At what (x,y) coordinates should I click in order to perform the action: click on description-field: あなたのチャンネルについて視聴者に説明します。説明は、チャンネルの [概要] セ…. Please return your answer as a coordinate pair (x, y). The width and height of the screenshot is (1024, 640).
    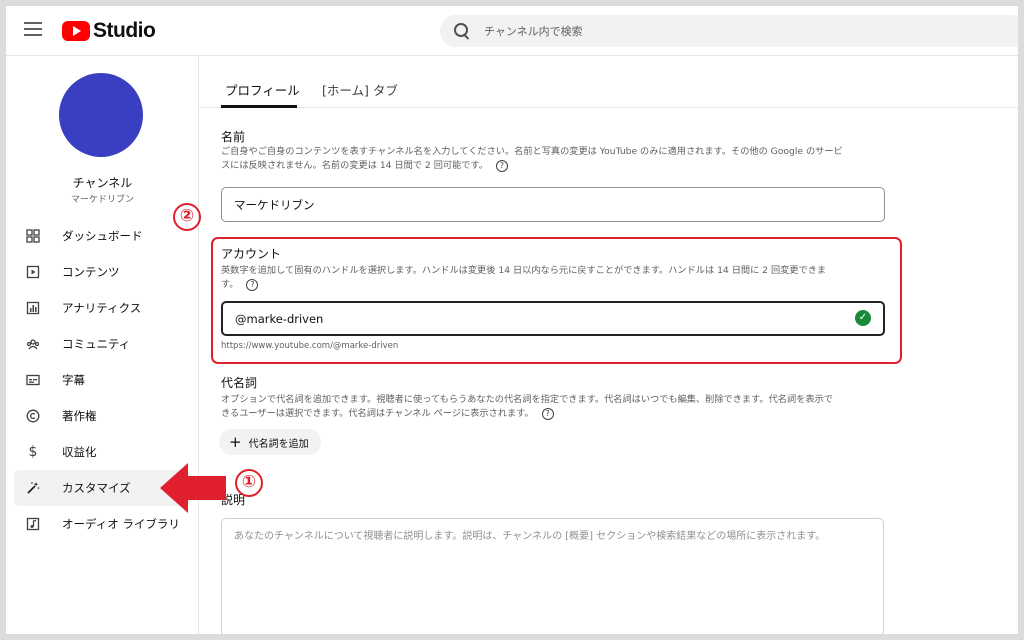
    Looking at the image, I should click on (552, 576).